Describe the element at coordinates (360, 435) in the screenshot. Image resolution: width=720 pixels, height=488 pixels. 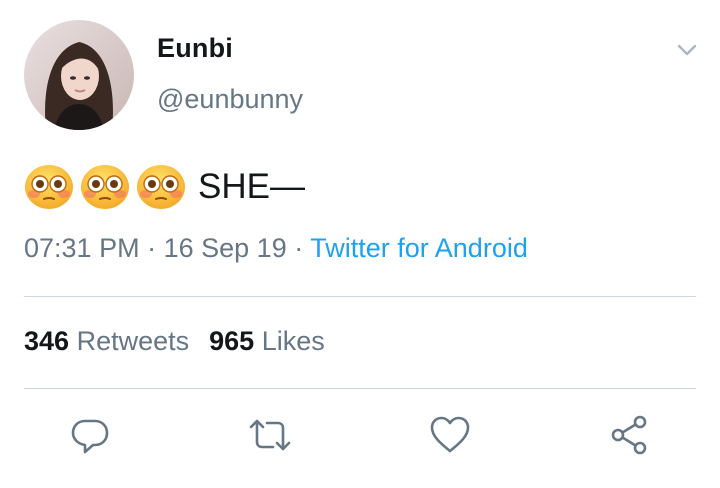
I see `tweet-actions` at that location.